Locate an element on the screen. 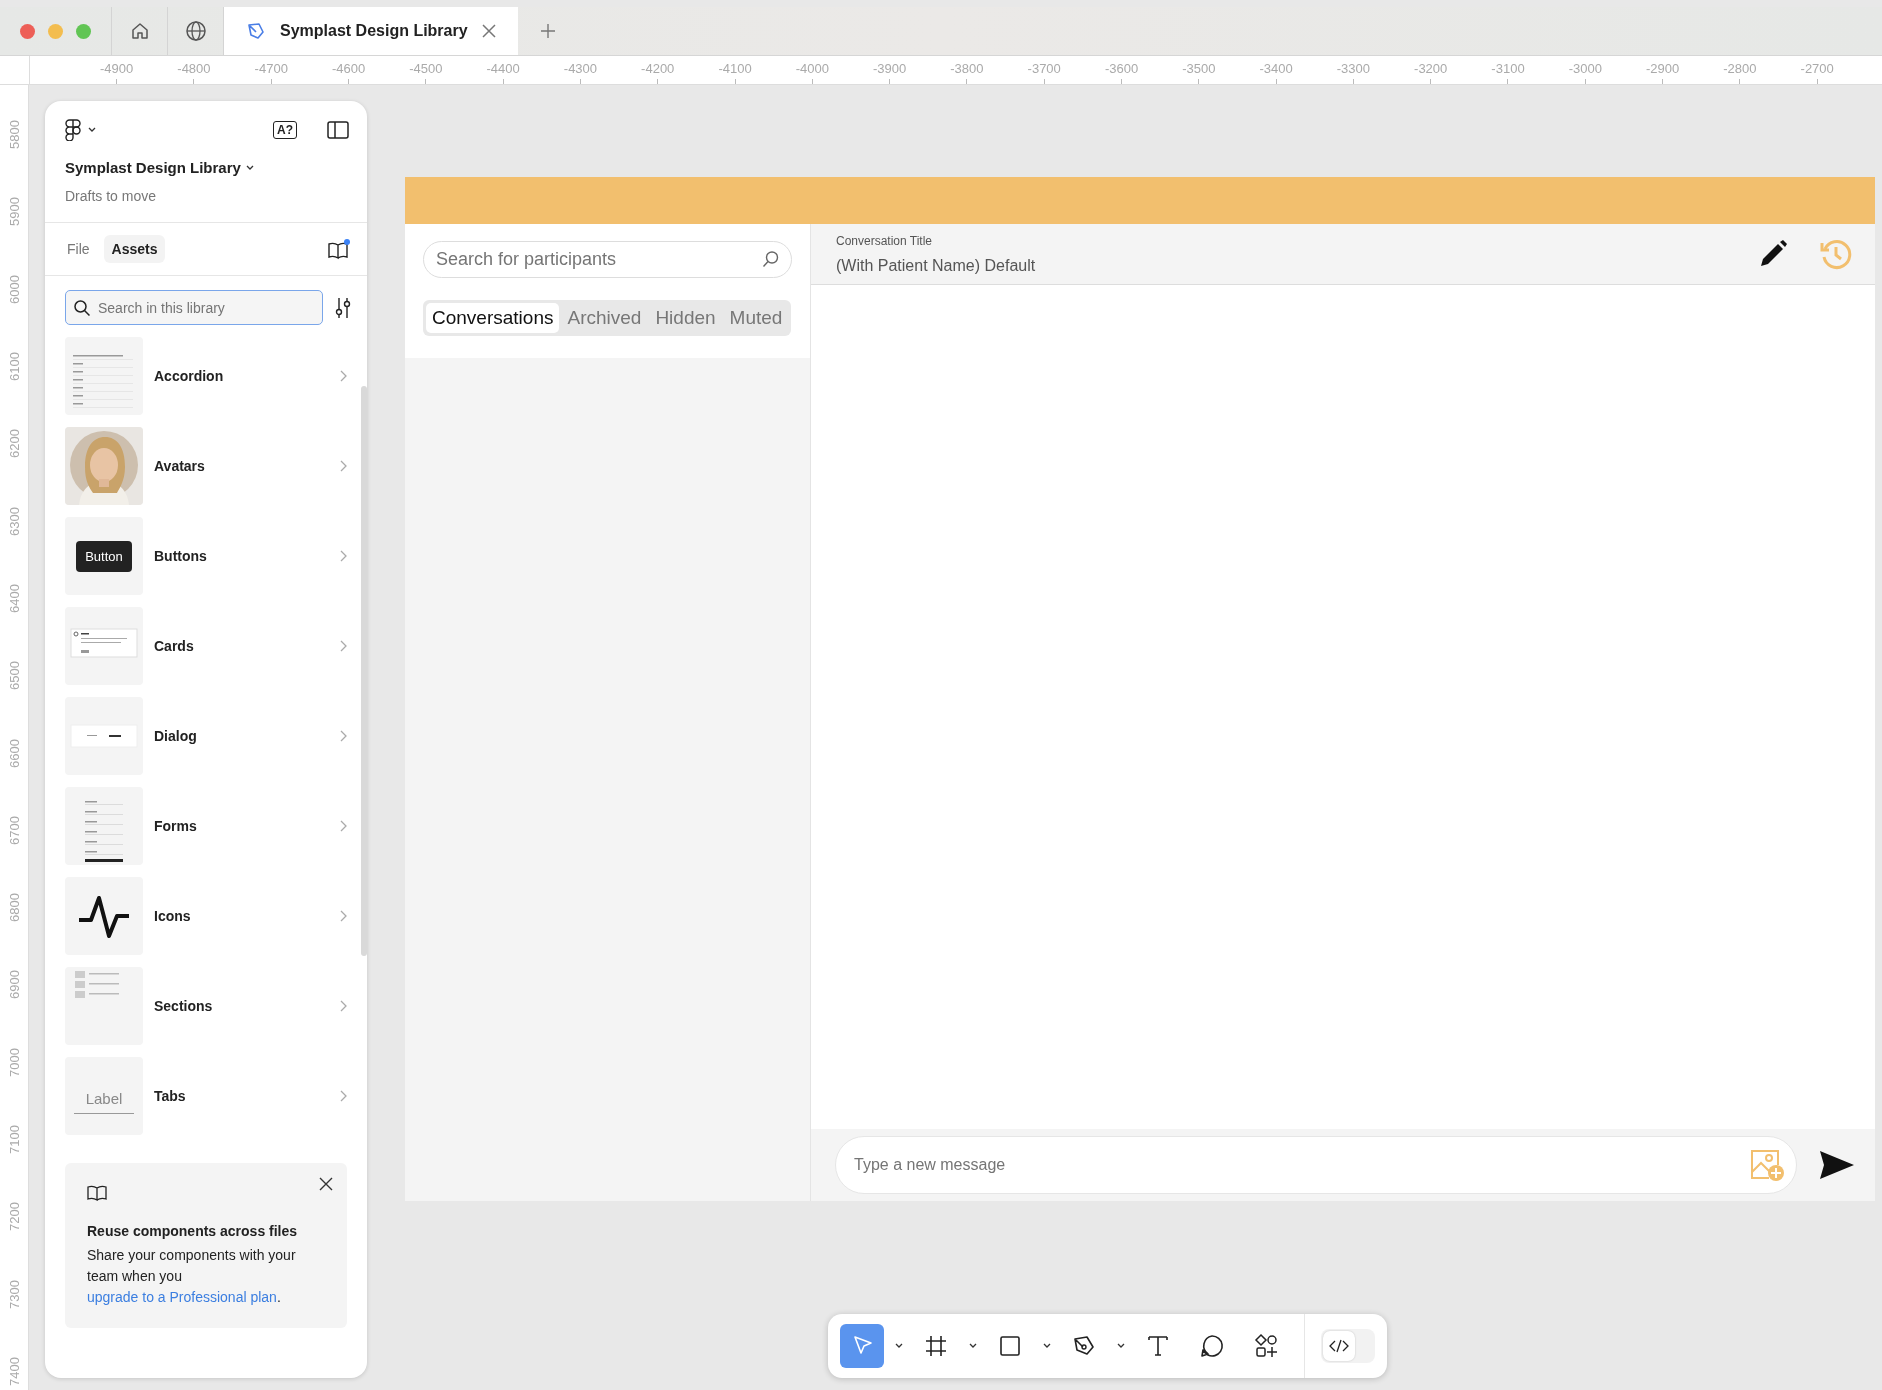 Image resolution: width=1882 pixels, height=1390 pixels. ruler-label: 7200 is located at coordinates (14, 1217).